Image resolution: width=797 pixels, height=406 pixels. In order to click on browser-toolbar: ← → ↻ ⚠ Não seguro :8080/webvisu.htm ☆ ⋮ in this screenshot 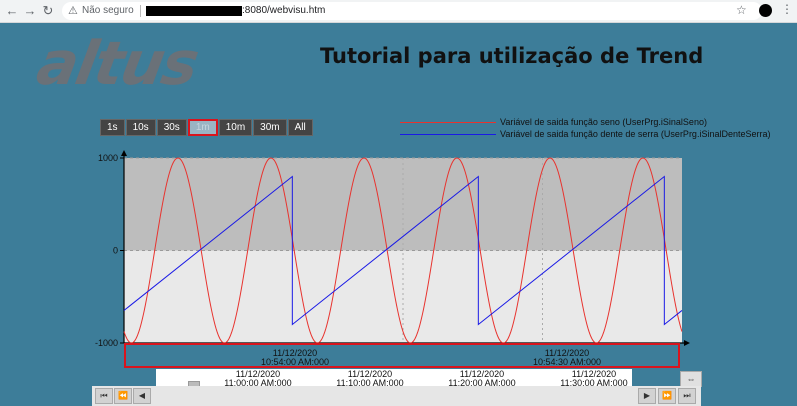, I will do `click(398, 11)`.